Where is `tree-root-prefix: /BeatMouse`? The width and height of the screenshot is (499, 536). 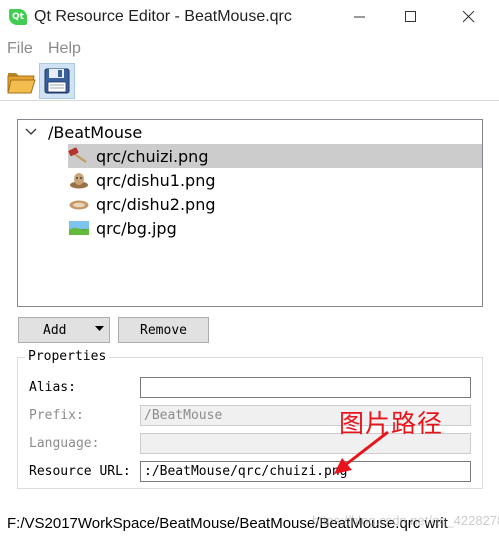 tree-root-prefix: /BeatMouse is located at coordinates (83, 132).